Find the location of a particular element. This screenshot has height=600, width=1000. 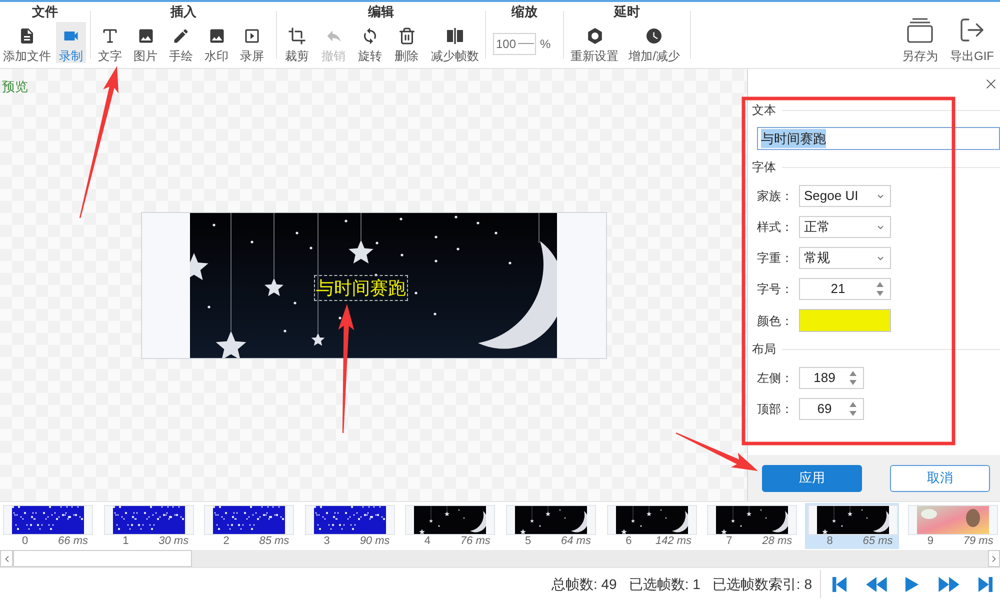

toolbar-button: 重新设置 is located at coordinates (595, 42).